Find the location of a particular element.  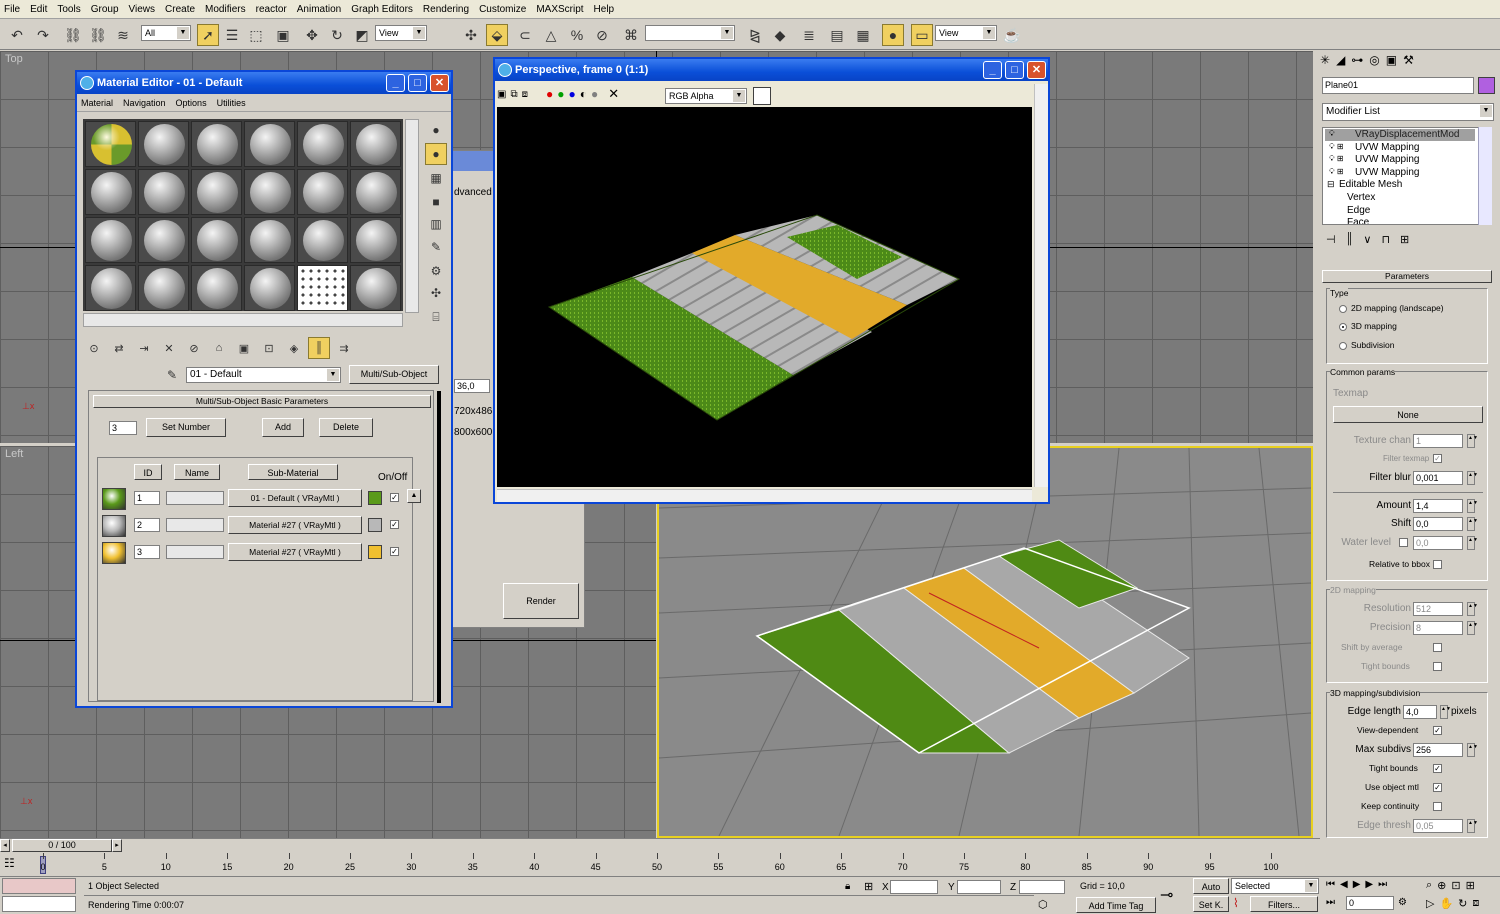

texture-chan-spinner: ▲▼ is located at coordinates (1472, 441).